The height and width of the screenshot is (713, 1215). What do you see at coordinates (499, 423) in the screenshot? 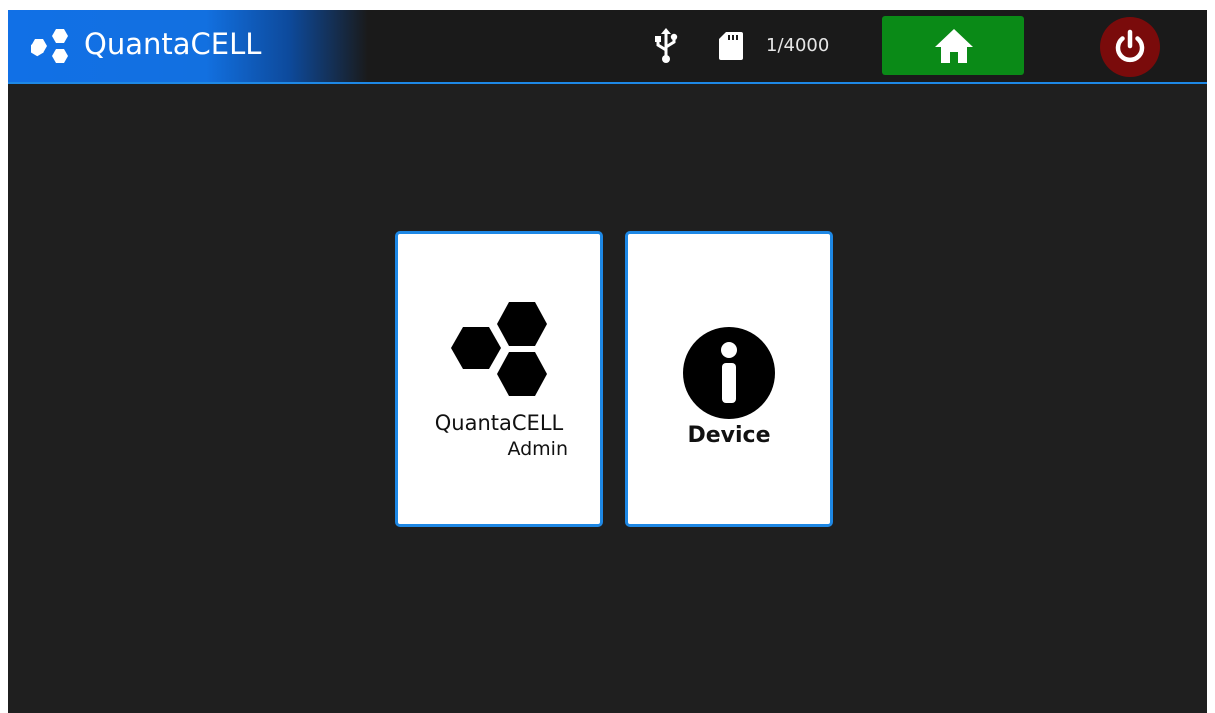
I see `tile-admin-label: QuantaCELL` at bounding box center [499, 423].